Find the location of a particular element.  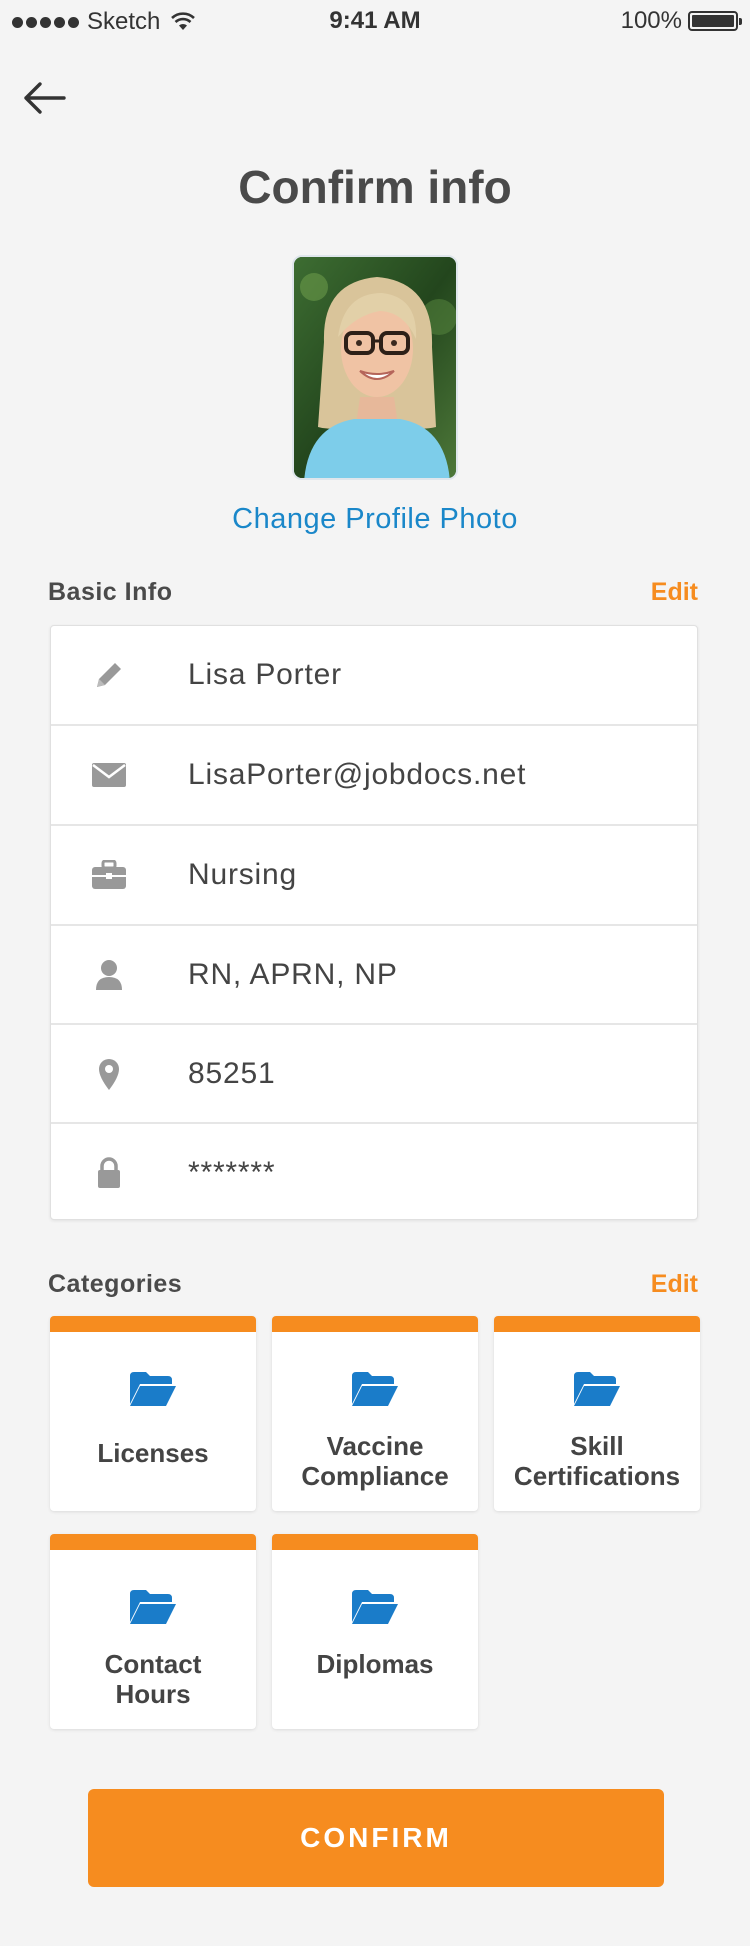

profession-value: Nursing is located at coordinates (242, 874).